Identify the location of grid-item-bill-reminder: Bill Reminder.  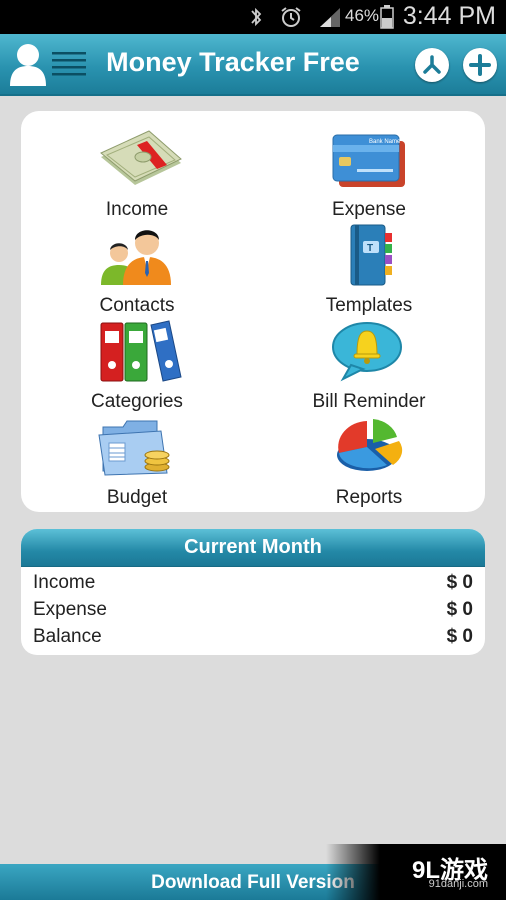
(369, 362).